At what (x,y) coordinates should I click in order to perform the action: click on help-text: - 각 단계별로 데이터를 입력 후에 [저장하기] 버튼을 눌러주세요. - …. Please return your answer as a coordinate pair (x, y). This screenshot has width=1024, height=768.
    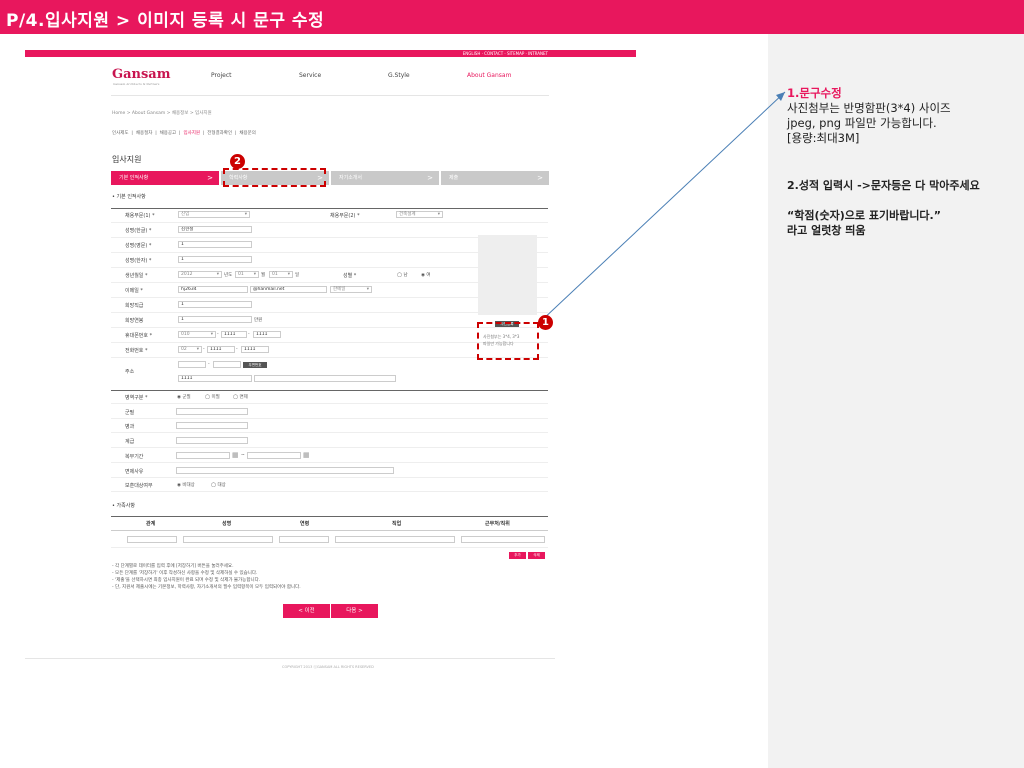
    Looking at the image, I should click on (206, 577).